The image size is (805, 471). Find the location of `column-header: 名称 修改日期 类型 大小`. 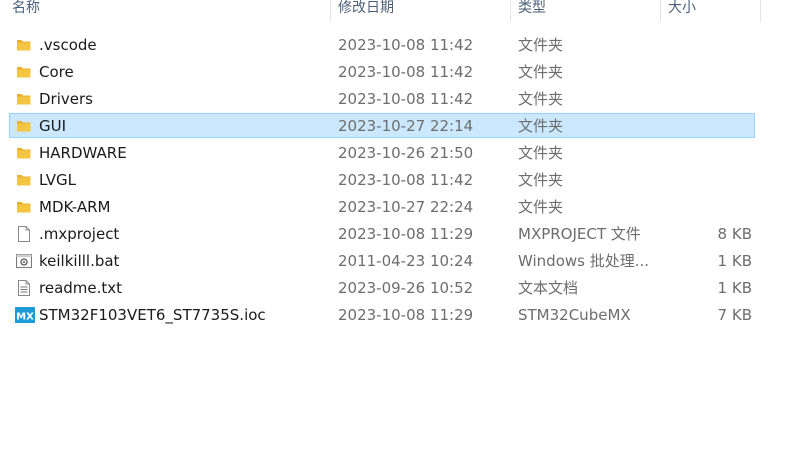

column-header: 名称 修改日期 类型 大小 is located at coordinates (402, 11).